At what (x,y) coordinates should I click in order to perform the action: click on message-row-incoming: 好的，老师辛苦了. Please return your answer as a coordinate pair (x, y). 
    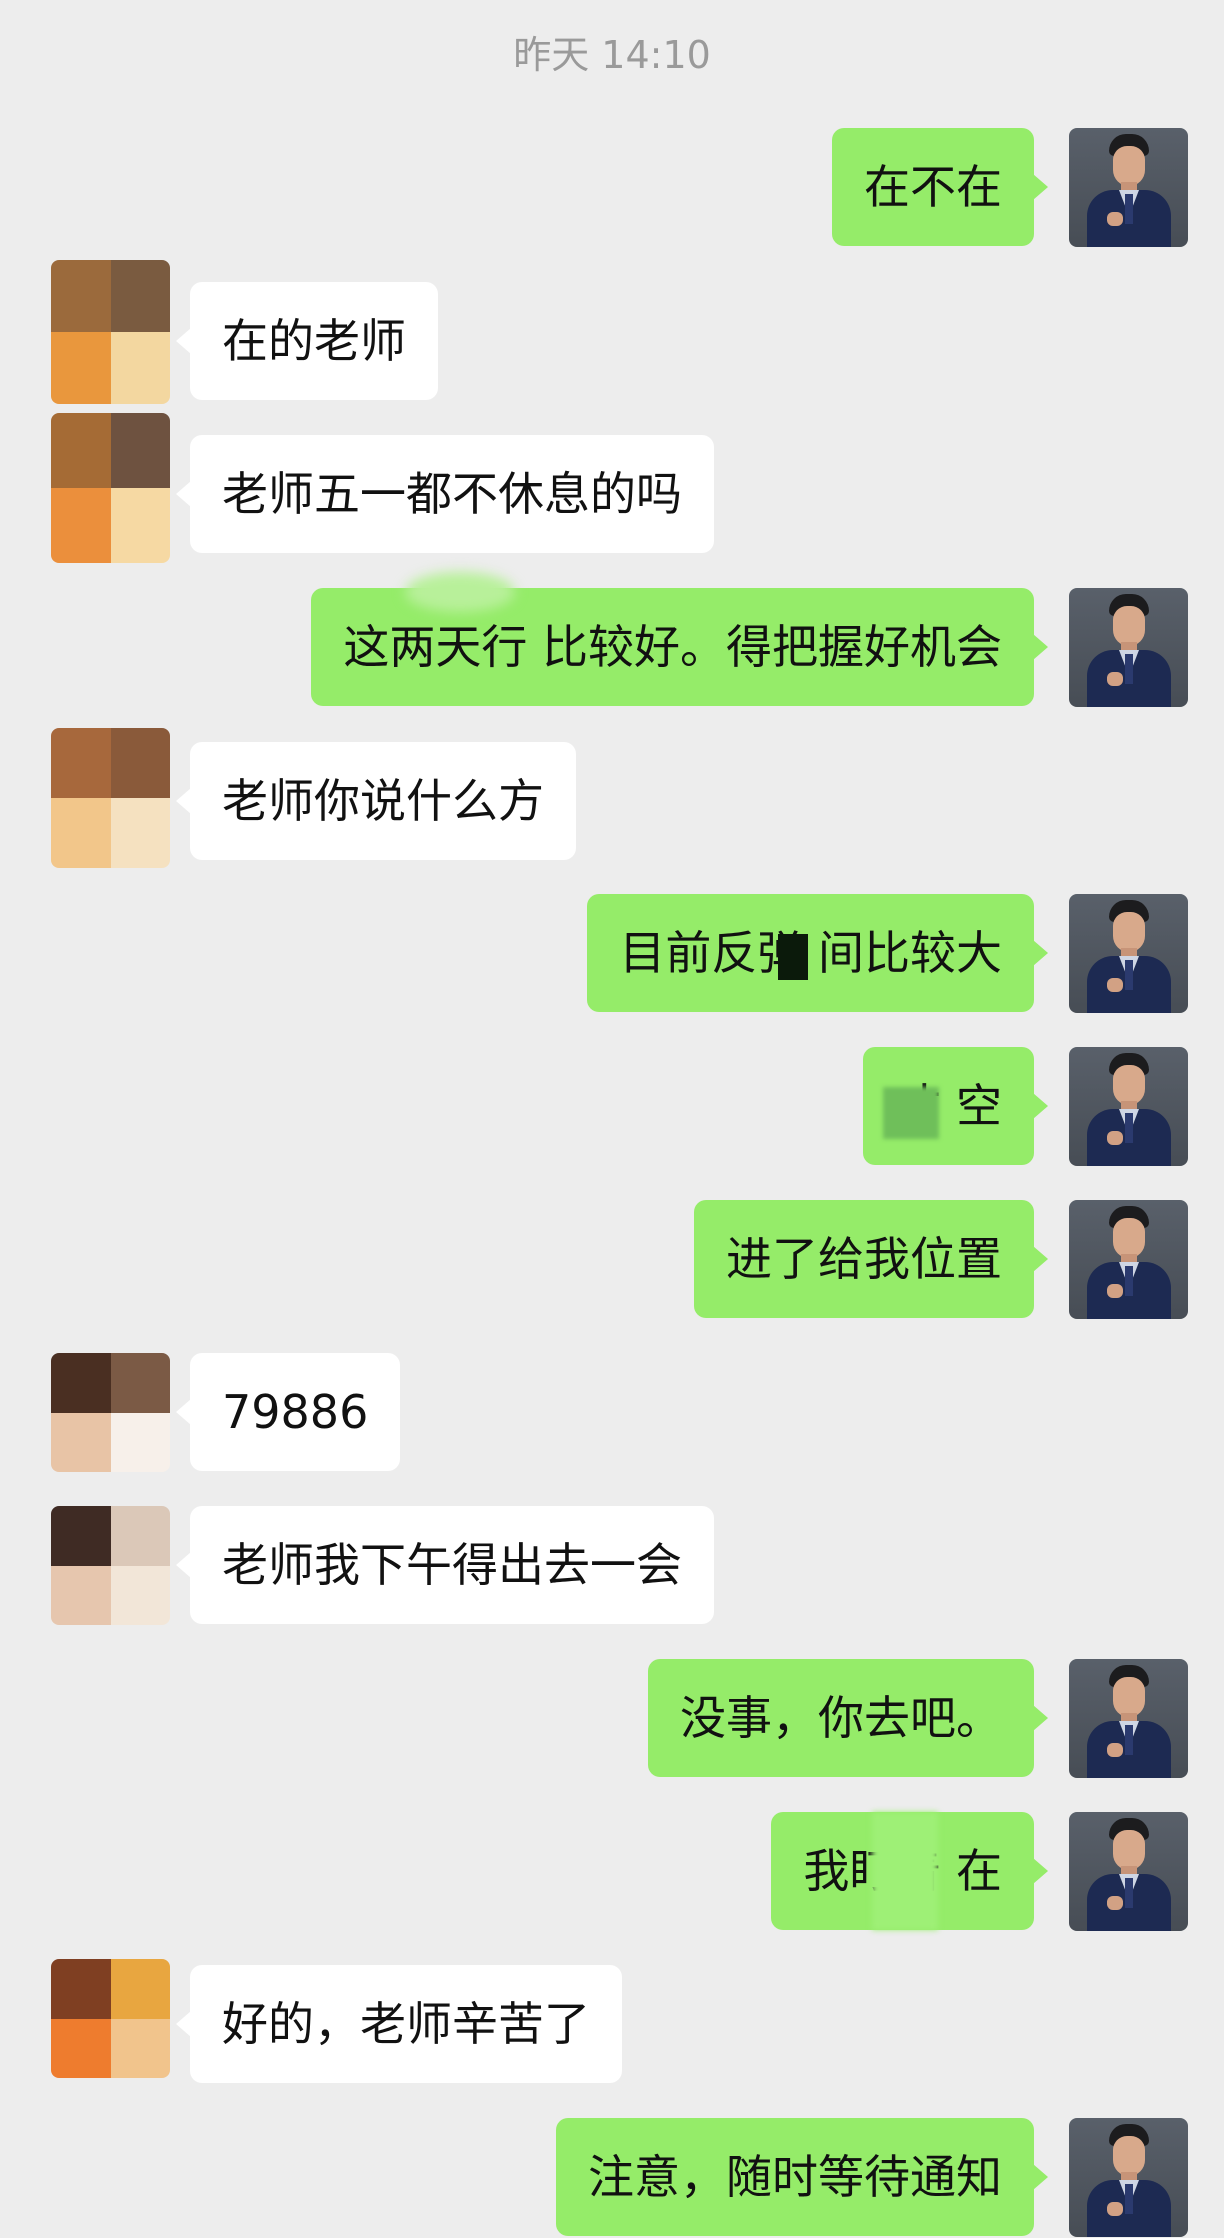
    Looking at the image, I should click on (612, 2022).